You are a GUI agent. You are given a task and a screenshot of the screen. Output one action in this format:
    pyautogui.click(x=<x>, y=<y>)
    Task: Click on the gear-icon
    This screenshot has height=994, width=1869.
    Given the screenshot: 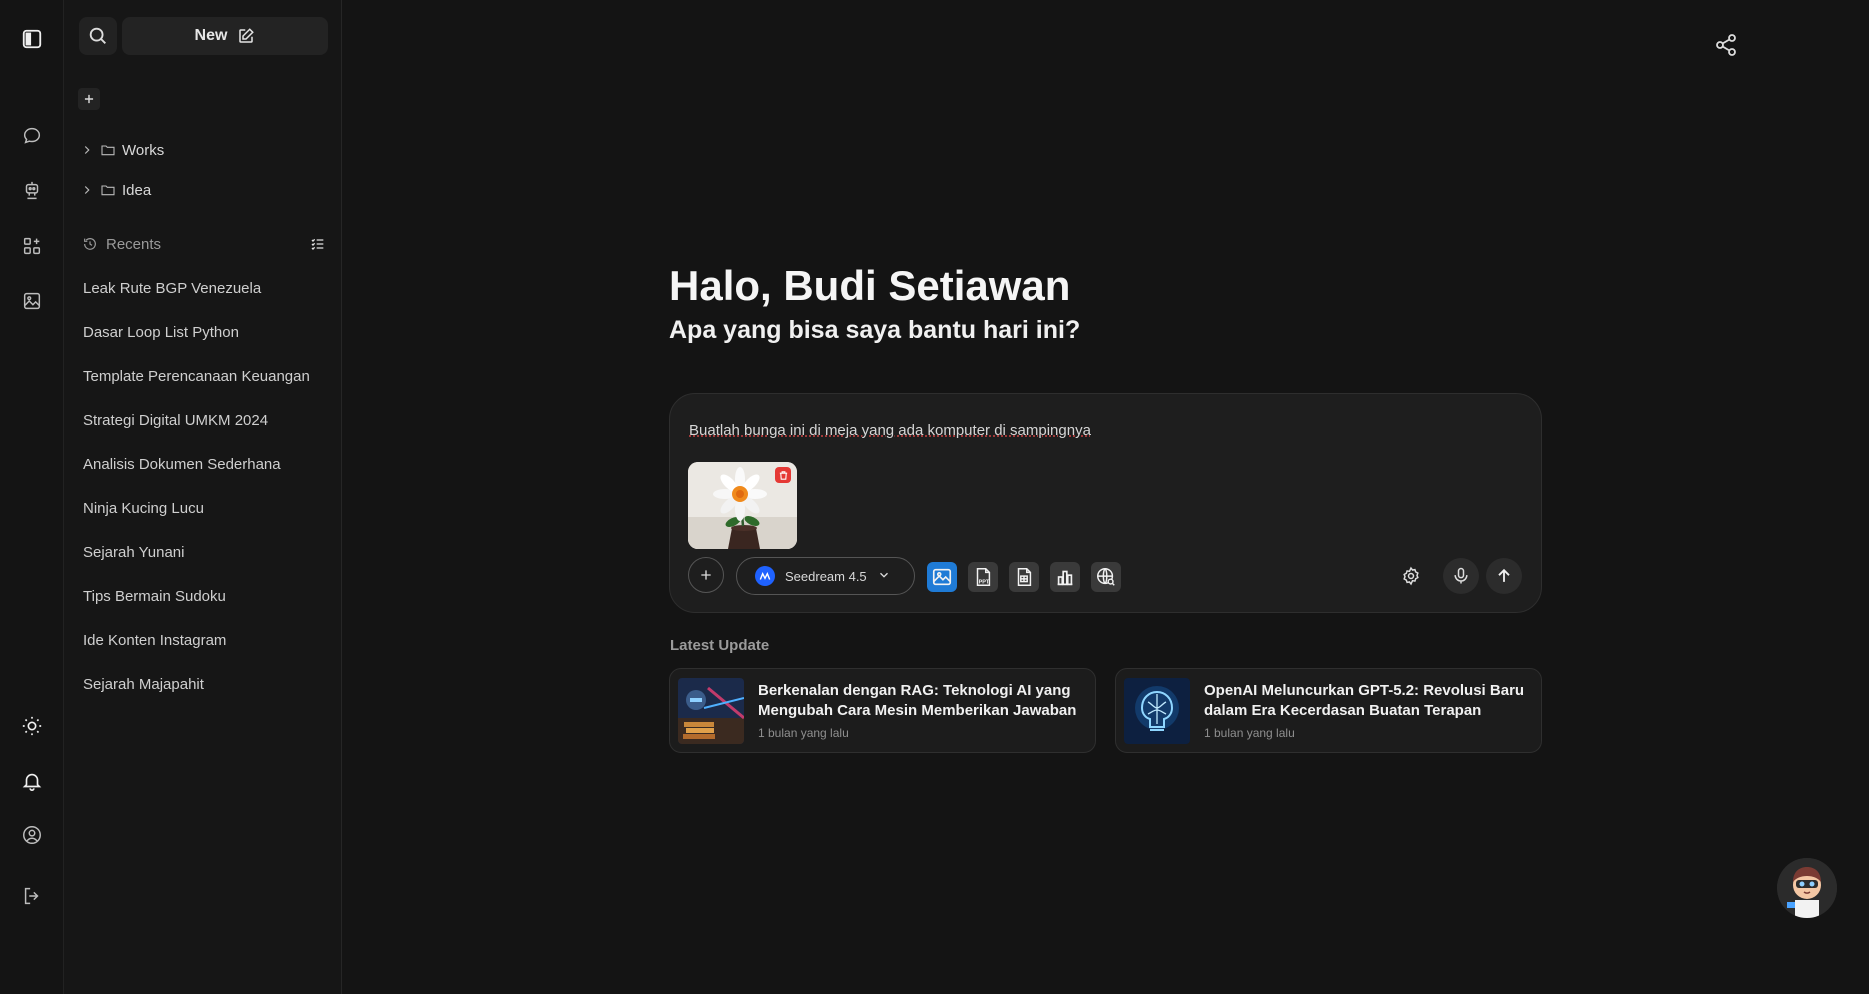 What is the action you would take?
    pyautogui.click(x=1411, y=576)
    